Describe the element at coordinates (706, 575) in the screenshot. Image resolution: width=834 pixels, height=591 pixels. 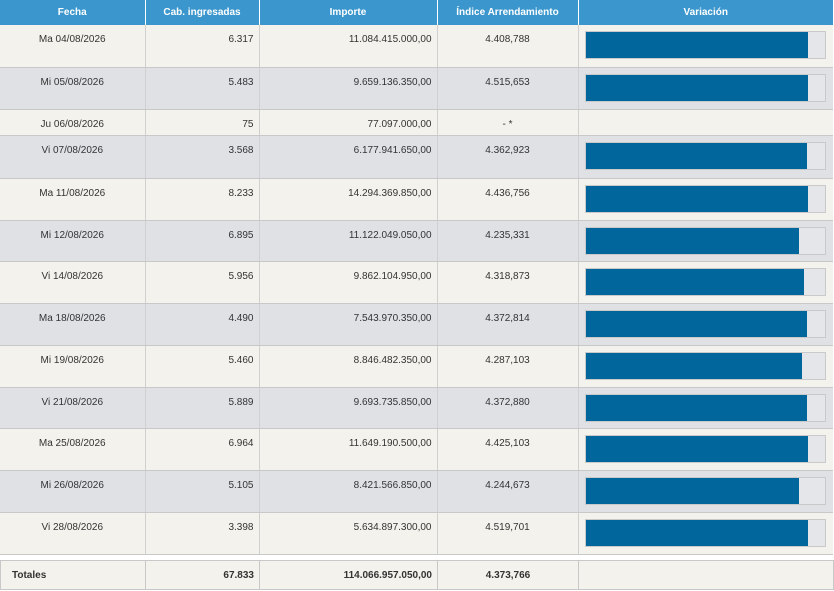
I see `totals-variacion-cell` at that location.